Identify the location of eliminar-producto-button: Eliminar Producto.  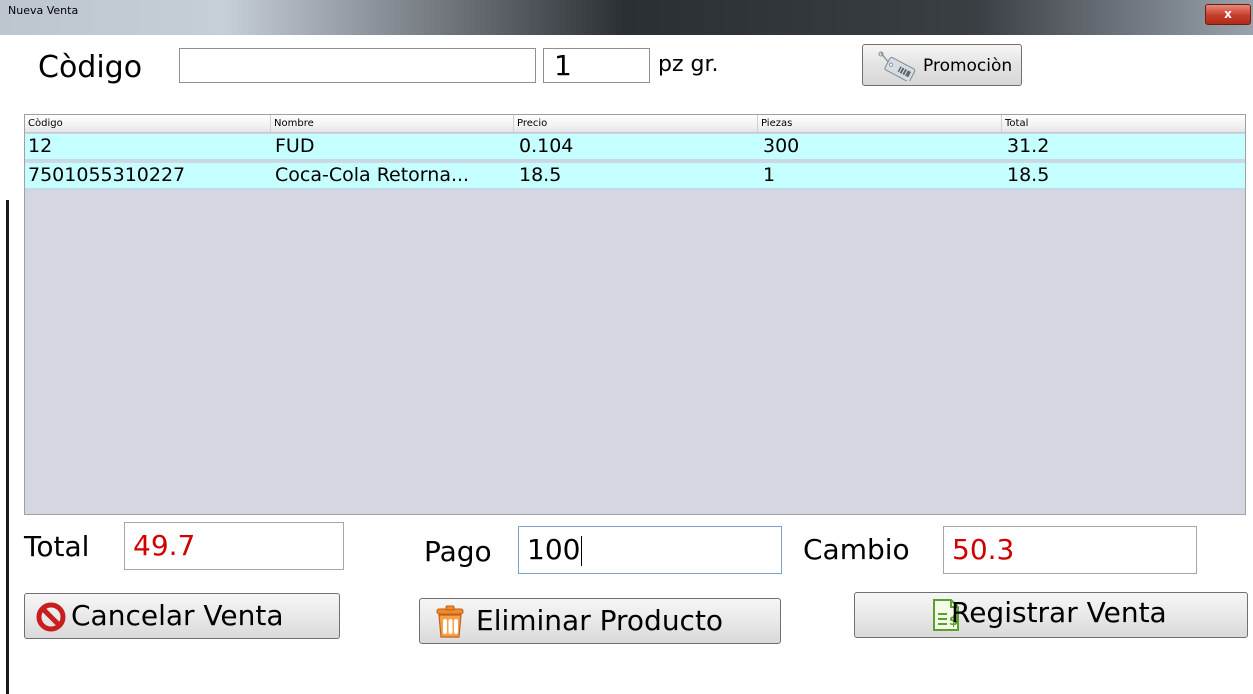
(600, 621).